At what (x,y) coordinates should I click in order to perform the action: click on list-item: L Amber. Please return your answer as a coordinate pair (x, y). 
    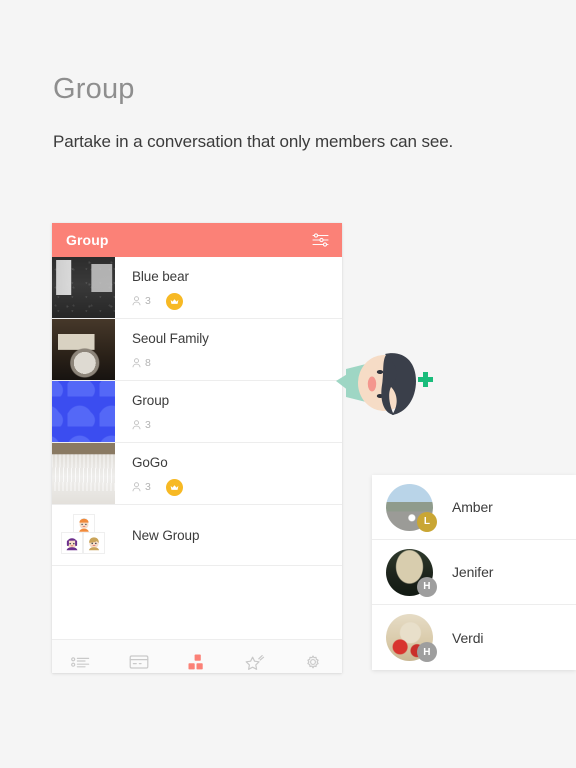
    Looking at the image, I should click on (474, 507).